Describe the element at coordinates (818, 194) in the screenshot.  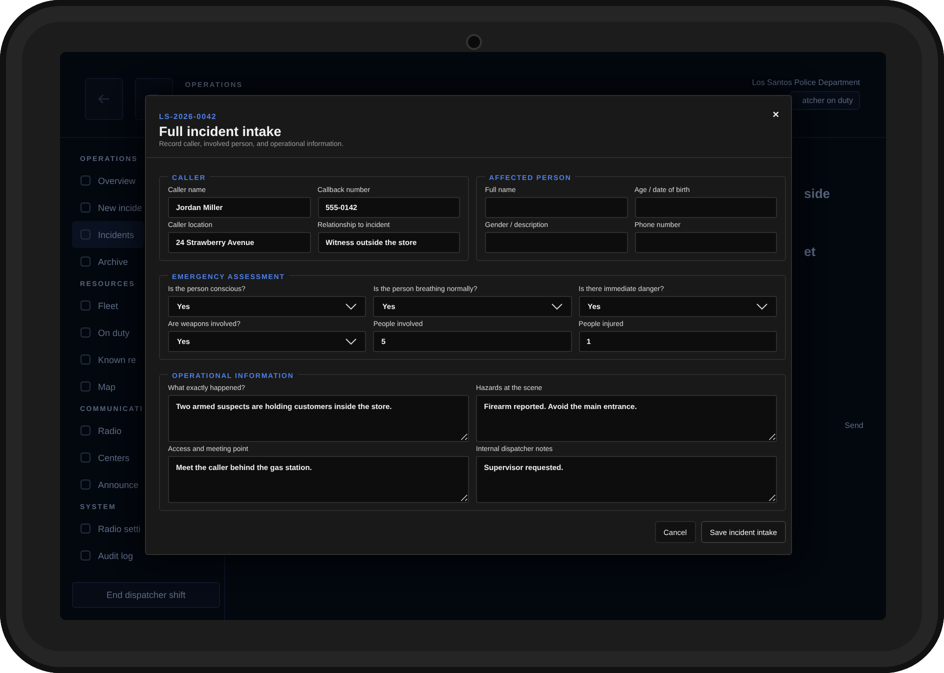
I see `incident-heading: side` at that location.